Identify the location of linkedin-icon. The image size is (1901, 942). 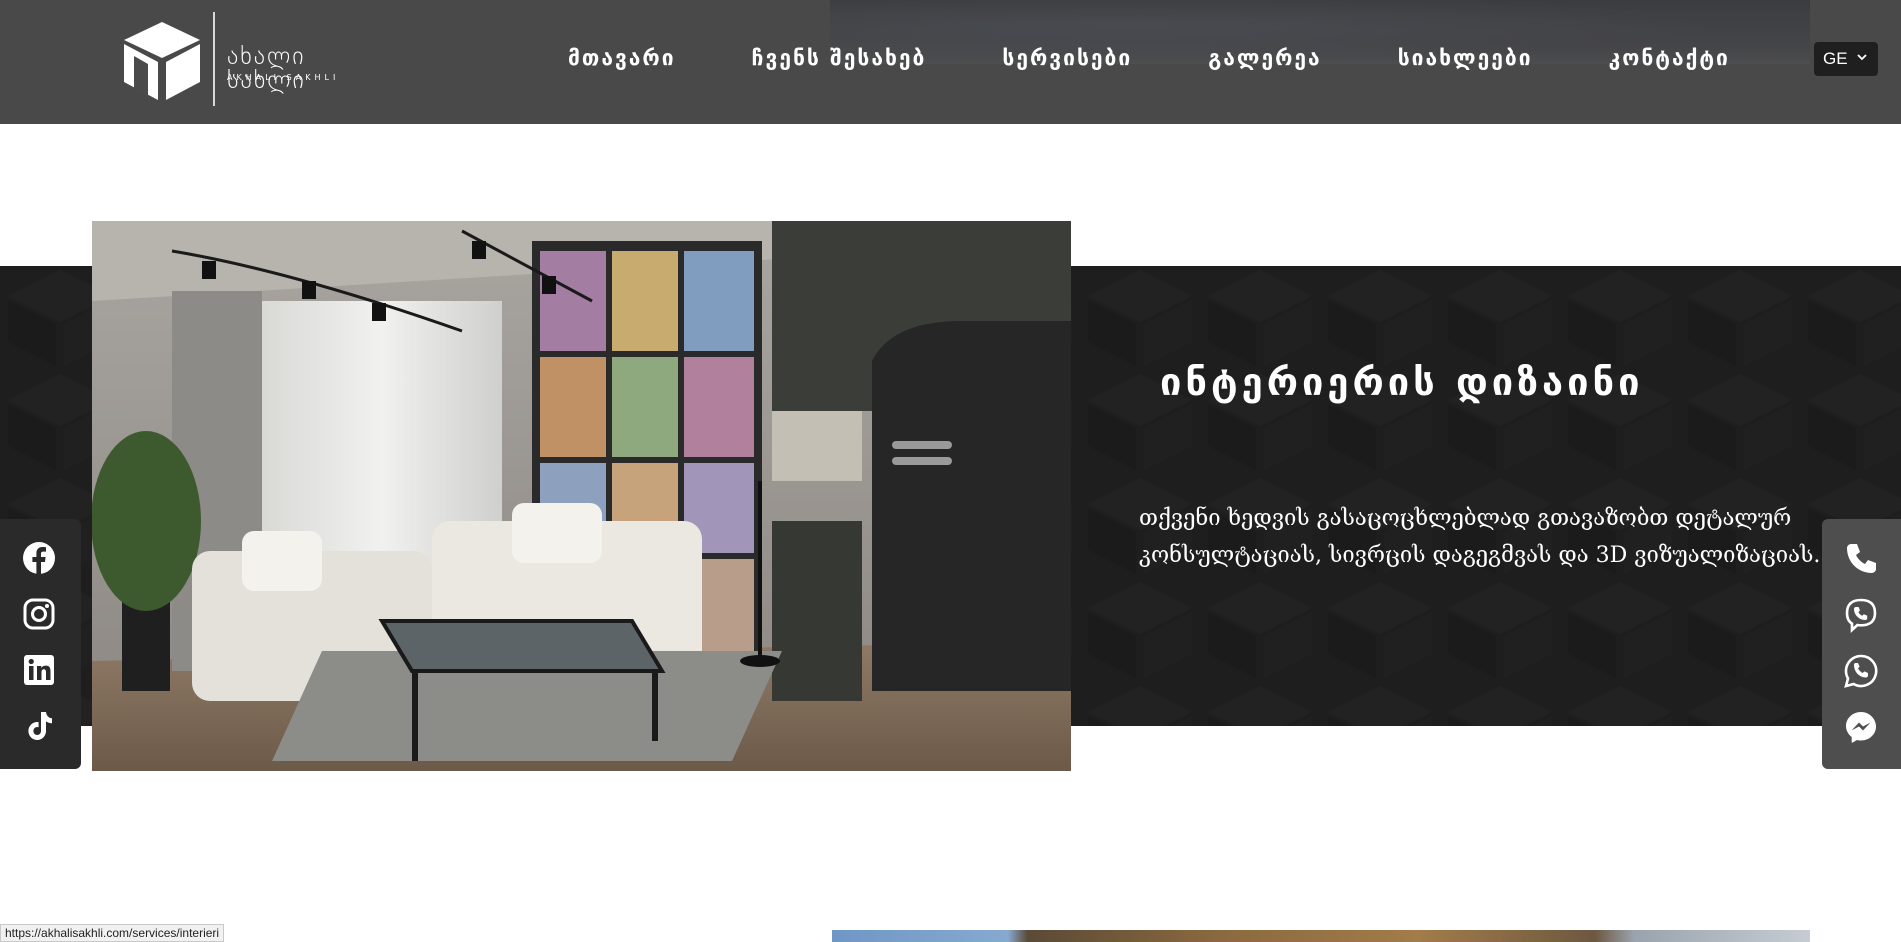
(39, 670).